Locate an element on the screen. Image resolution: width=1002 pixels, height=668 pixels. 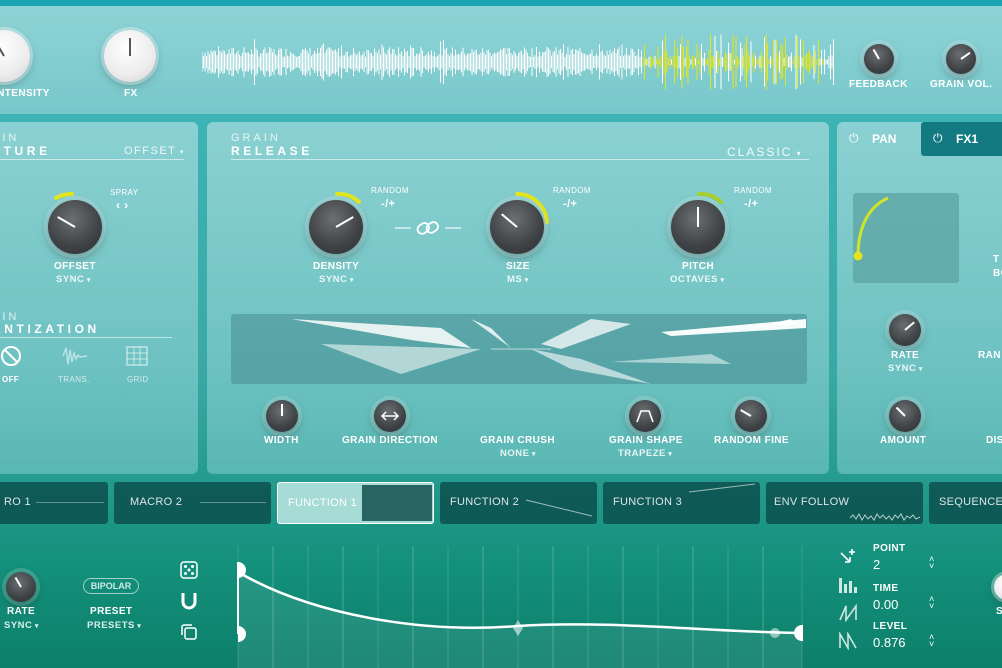
partial-right-knob is located at coordinates (998, 587).